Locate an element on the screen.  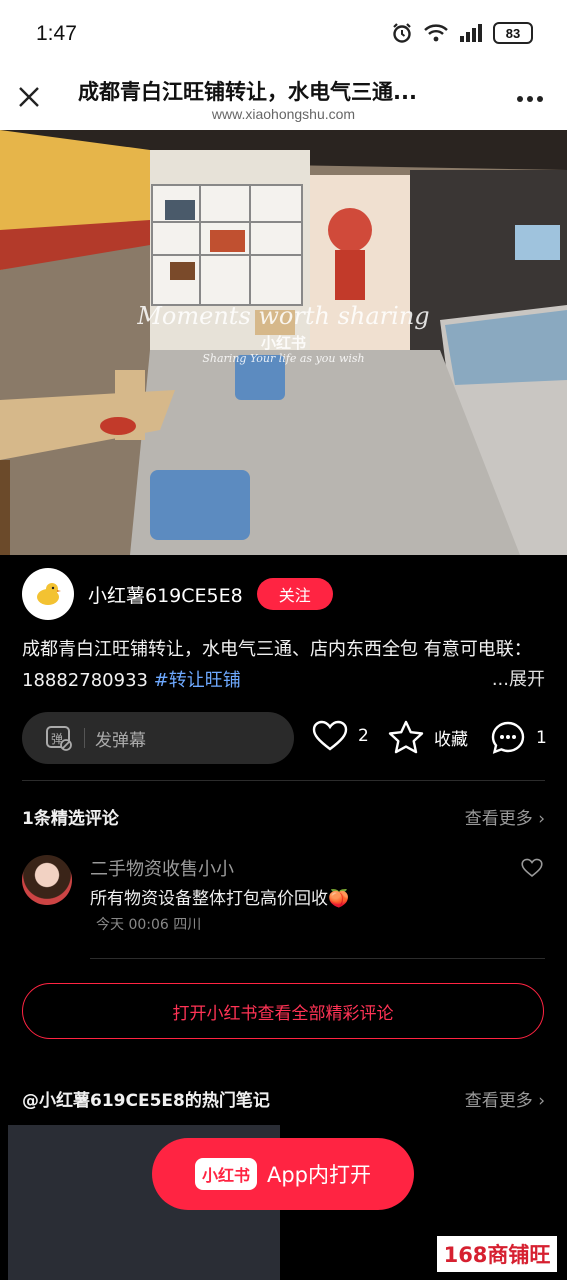
author-name: 小红薯619CE5E8 is located at coordinates (165, 594).